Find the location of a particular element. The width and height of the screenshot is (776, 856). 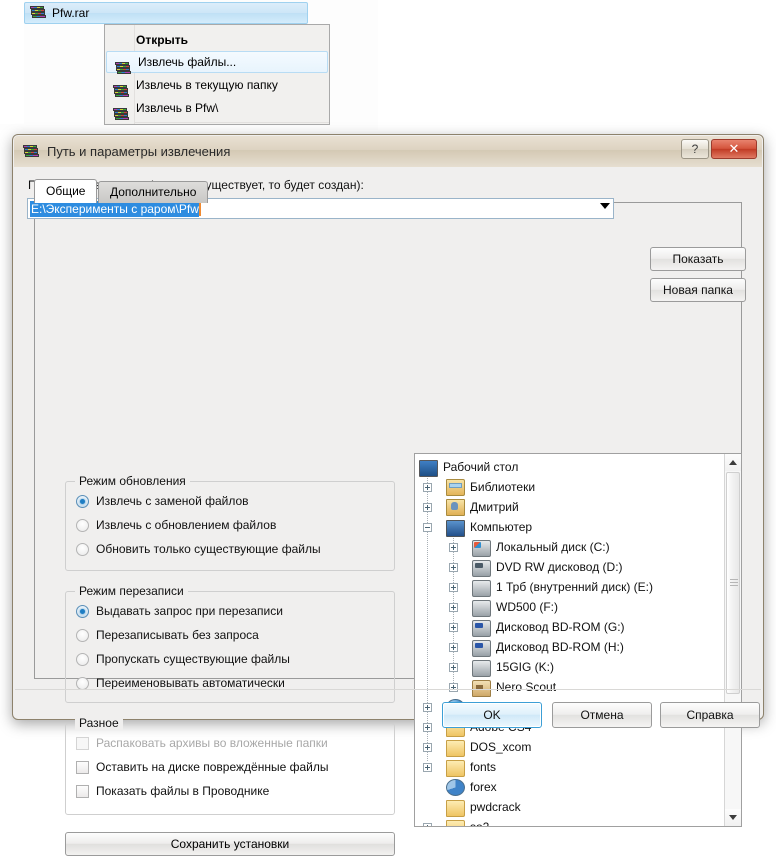

tree-node-dos-xcom-label: DOS_xcom is located at coordinates (501, 747).